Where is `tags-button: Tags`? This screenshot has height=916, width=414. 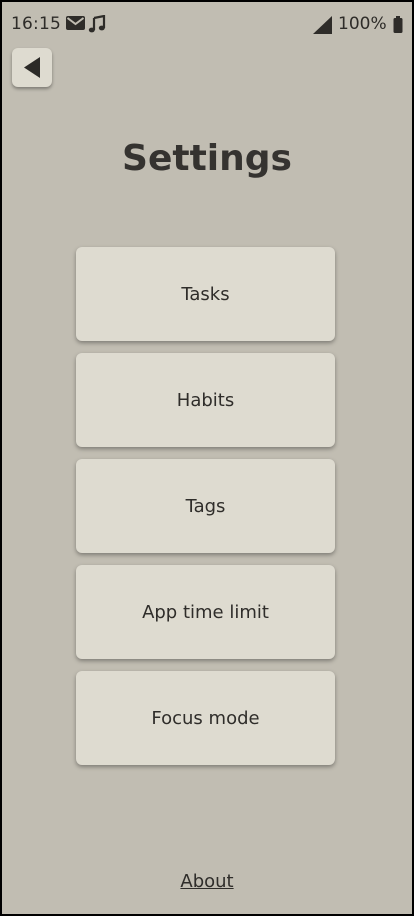
tags-button: Tags is located at coordinates (205, 506).